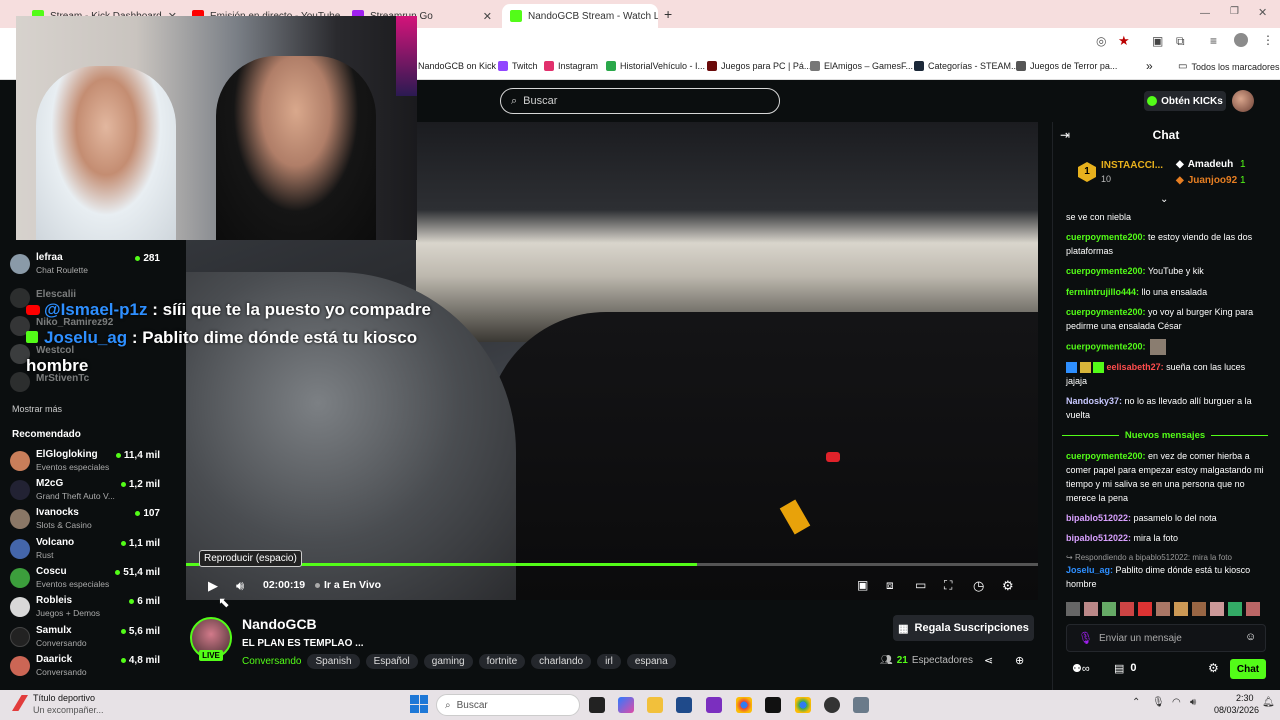  Describe the element at coordinates (457, 66) in the screenshot. I see `bookmark-nandogcb: NandoGCB on Kick` at that location.